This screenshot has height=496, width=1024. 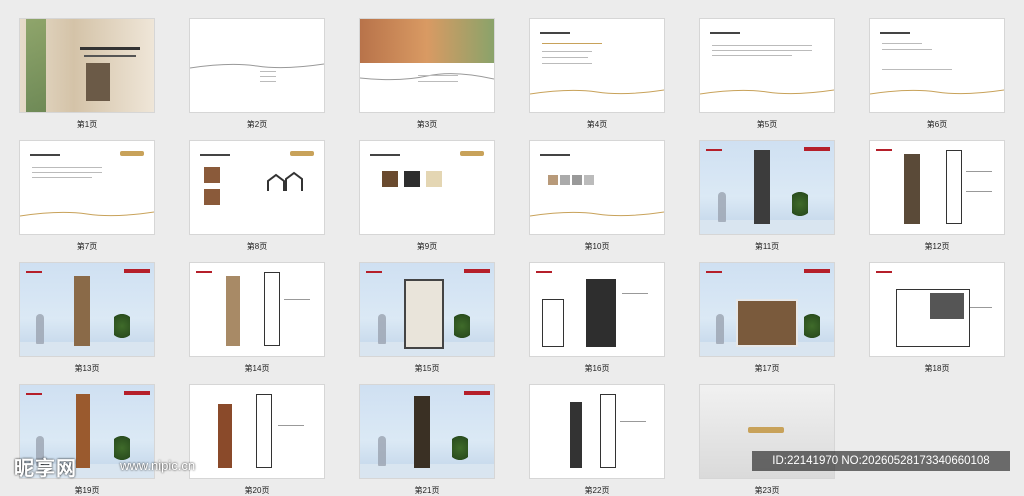 What do you see at coordinates (98, 82) in the screenshot?
I see `door-image` at bounding box center [98, 82].